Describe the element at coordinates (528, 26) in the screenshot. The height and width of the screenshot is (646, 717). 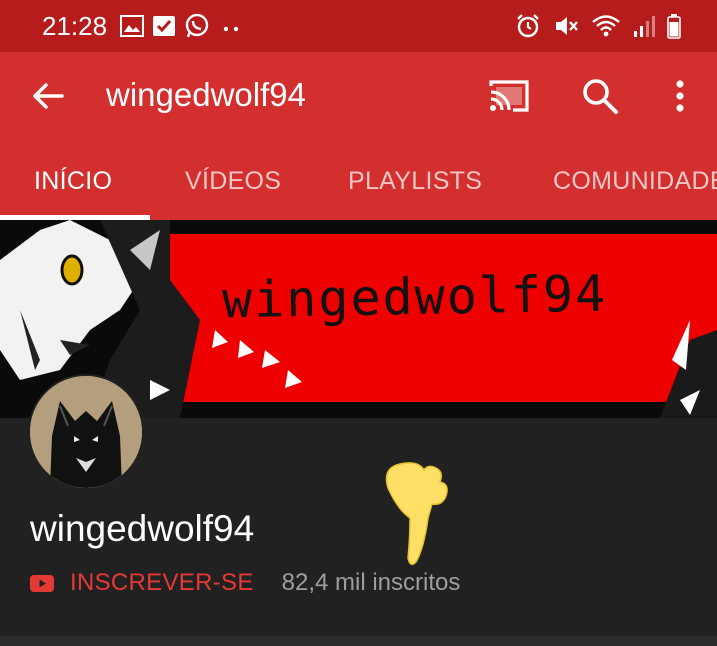
I see `alarm-icon` at that location.